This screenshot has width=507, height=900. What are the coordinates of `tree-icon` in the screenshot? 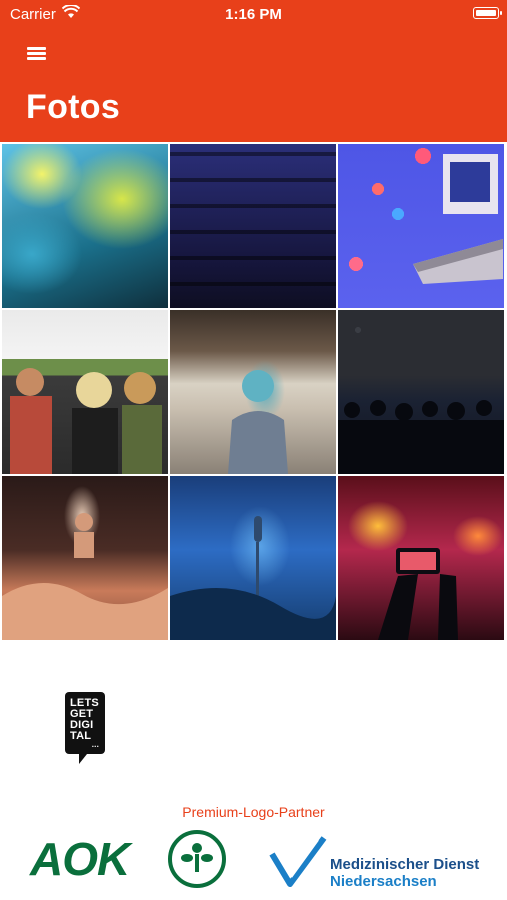 It's located at (197, 859).